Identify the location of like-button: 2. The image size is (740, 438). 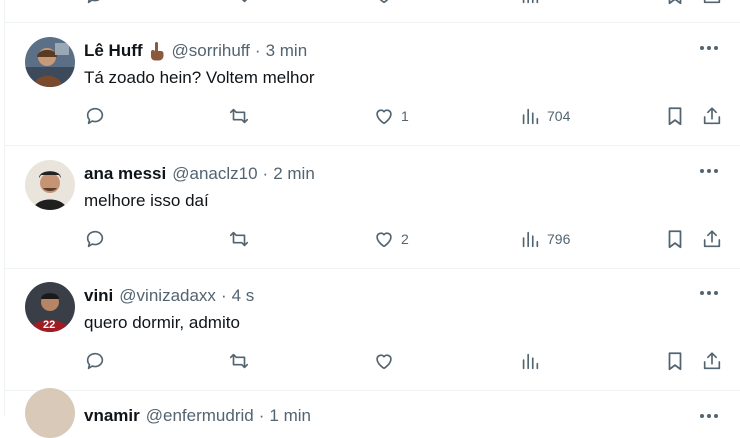
(391, 239).